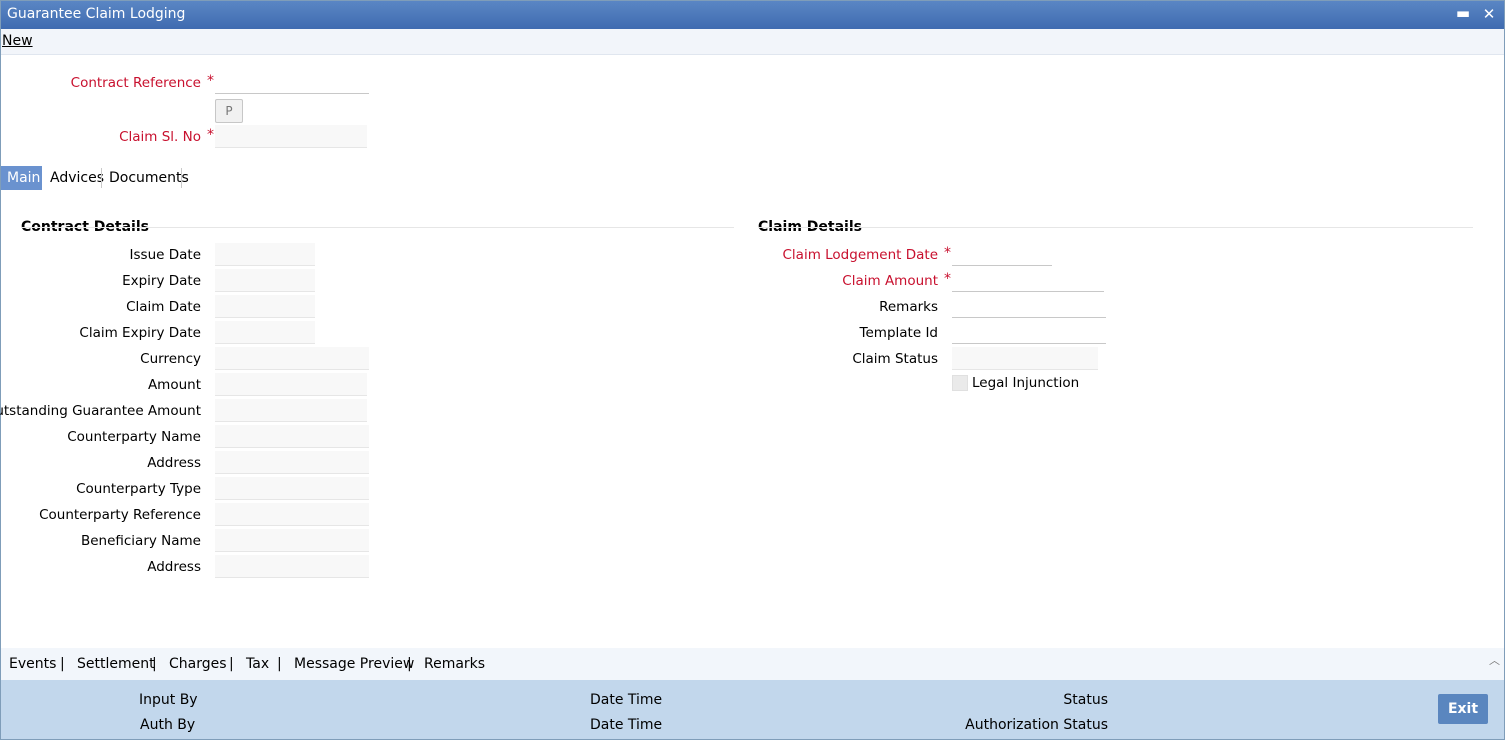  What do you see at coordinates (229, 111) in the screenshot?
I see `p-button: P` at bounding box center [229, 111].